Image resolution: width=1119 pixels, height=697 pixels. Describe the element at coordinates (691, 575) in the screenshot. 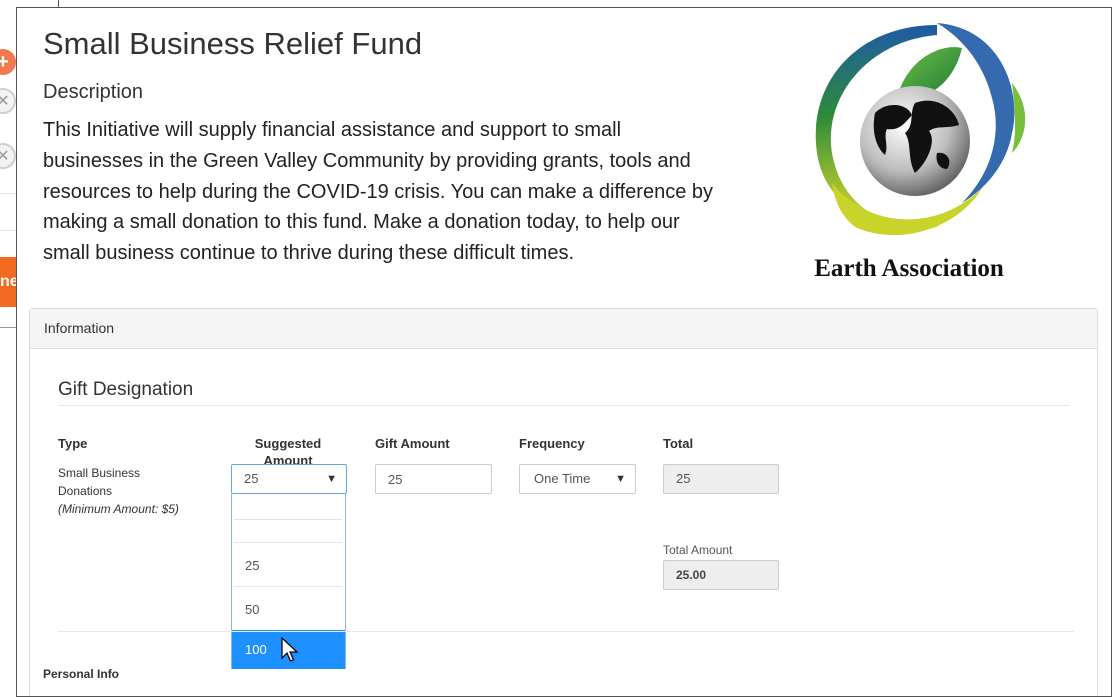

I see `total-amount-value: 25.00` at that location.